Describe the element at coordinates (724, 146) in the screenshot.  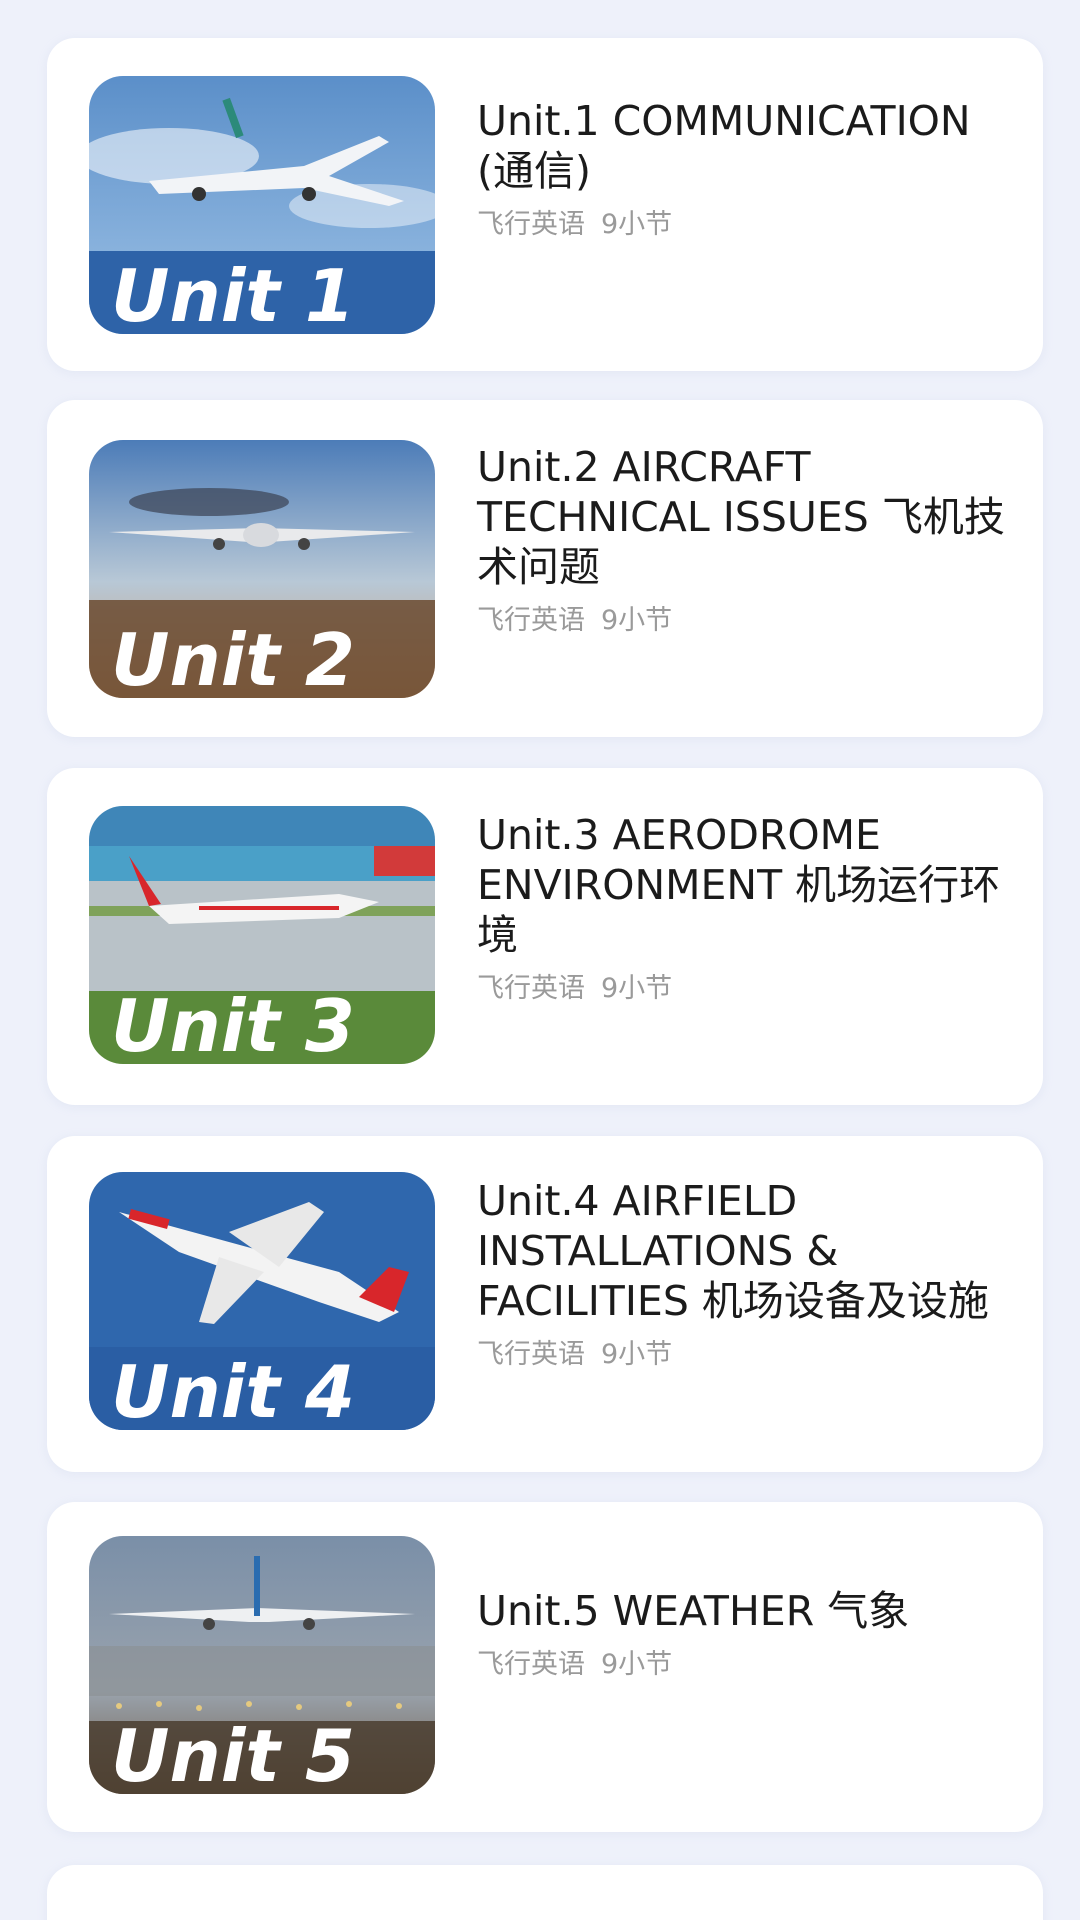
I see `unit-title: Unit.1 COMMUNICATION (通信)` at that location.